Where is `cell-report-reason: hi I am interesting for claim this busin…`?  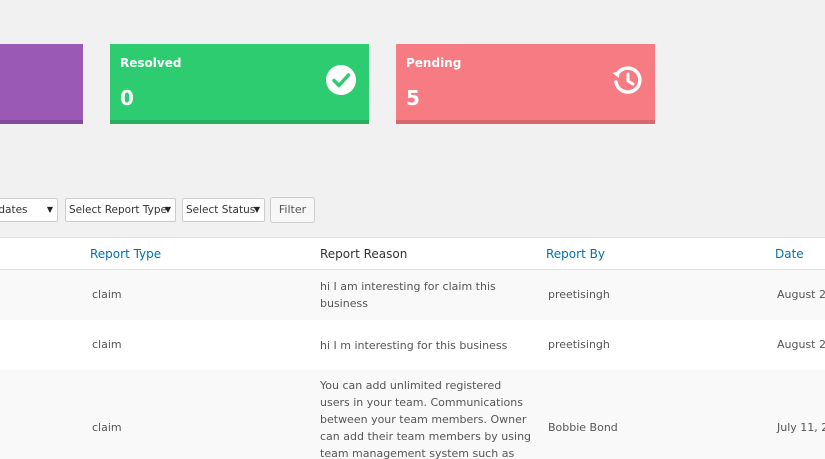 cell-report-reason: hi I am interesting for claim this busin… is located at coordinates (408, 295).